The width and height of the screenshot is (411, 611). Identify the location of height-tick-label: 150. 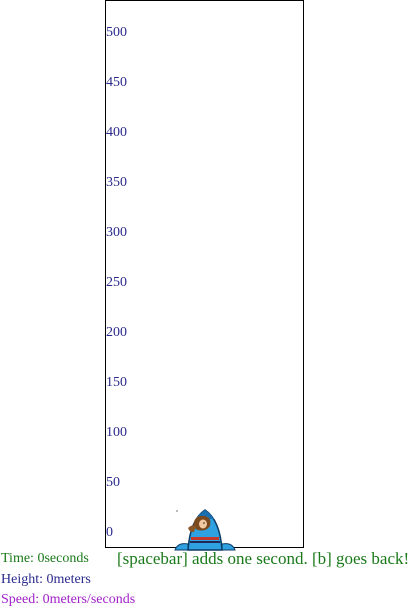
(116, 382).